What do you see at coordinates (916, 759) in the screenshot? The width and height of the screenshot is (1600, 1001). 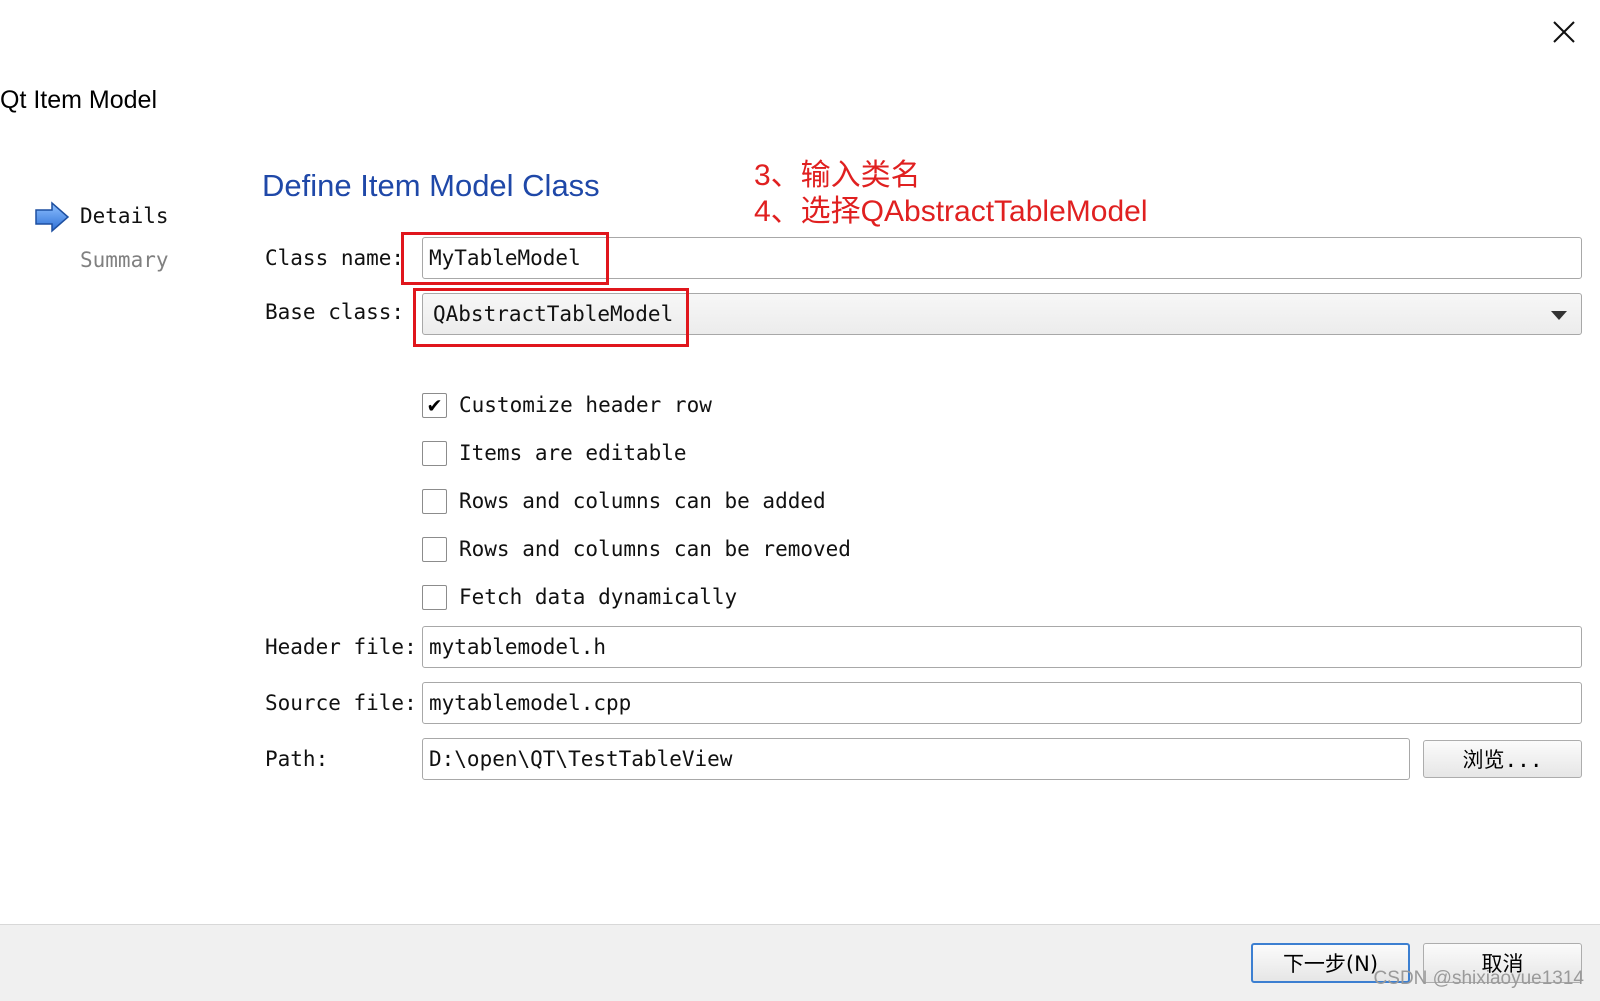 I see `path-input: D:\open\QT\TestTableView` at bounding box center [916, 759].